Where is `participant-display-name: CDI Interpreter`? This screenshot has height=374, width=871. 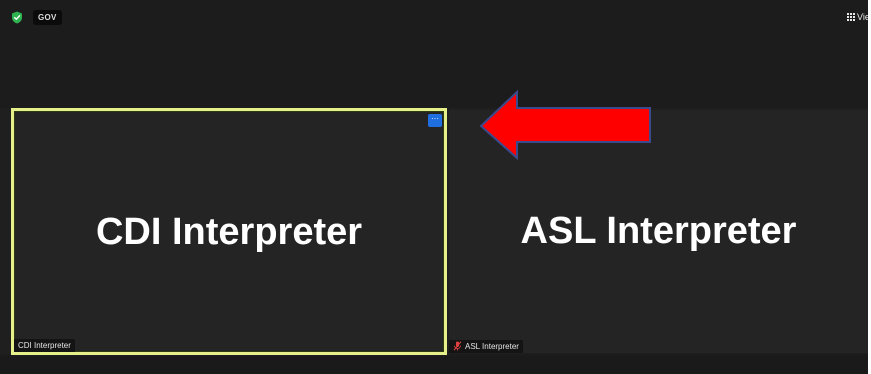 participant-display-name: CDI Interpreter is located at coordinates (229, 232).